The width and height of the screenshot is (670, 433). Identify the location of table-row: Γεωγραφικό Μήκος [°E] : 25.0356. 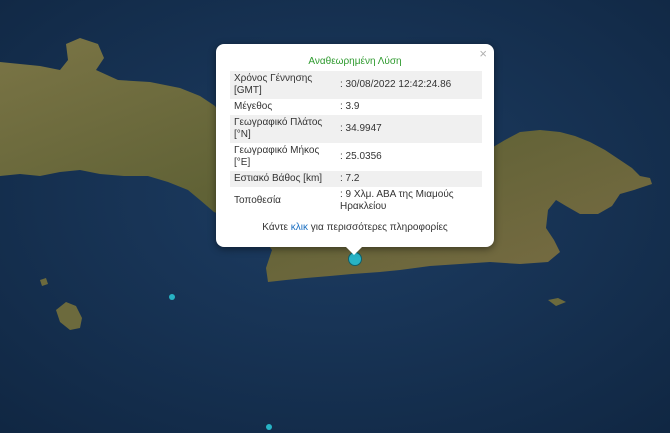
(356, 157).